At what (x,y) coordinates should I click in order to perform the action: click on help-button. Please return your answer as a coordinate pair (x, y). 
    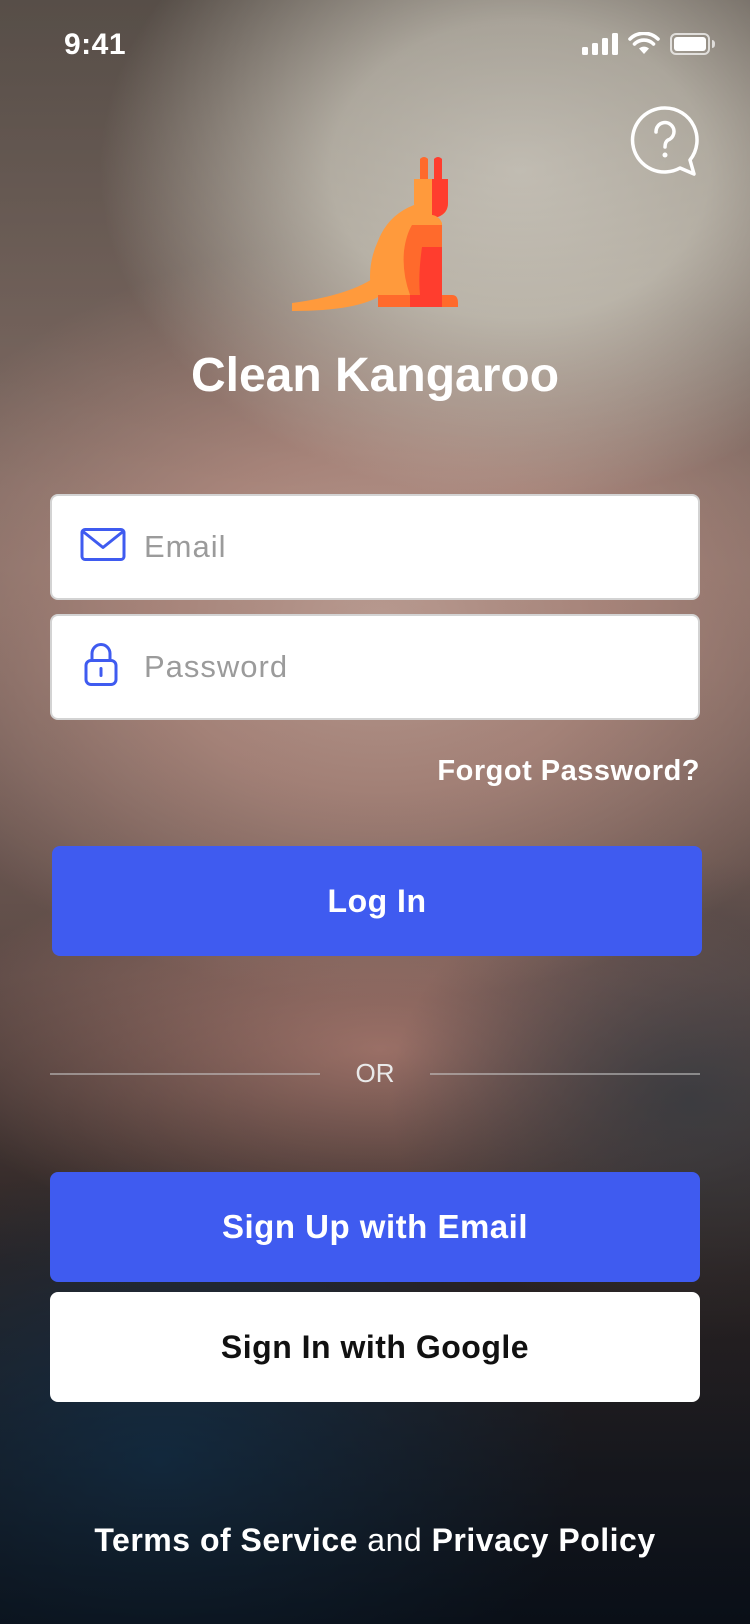
    Looking at the image, I should click on (665, 141).